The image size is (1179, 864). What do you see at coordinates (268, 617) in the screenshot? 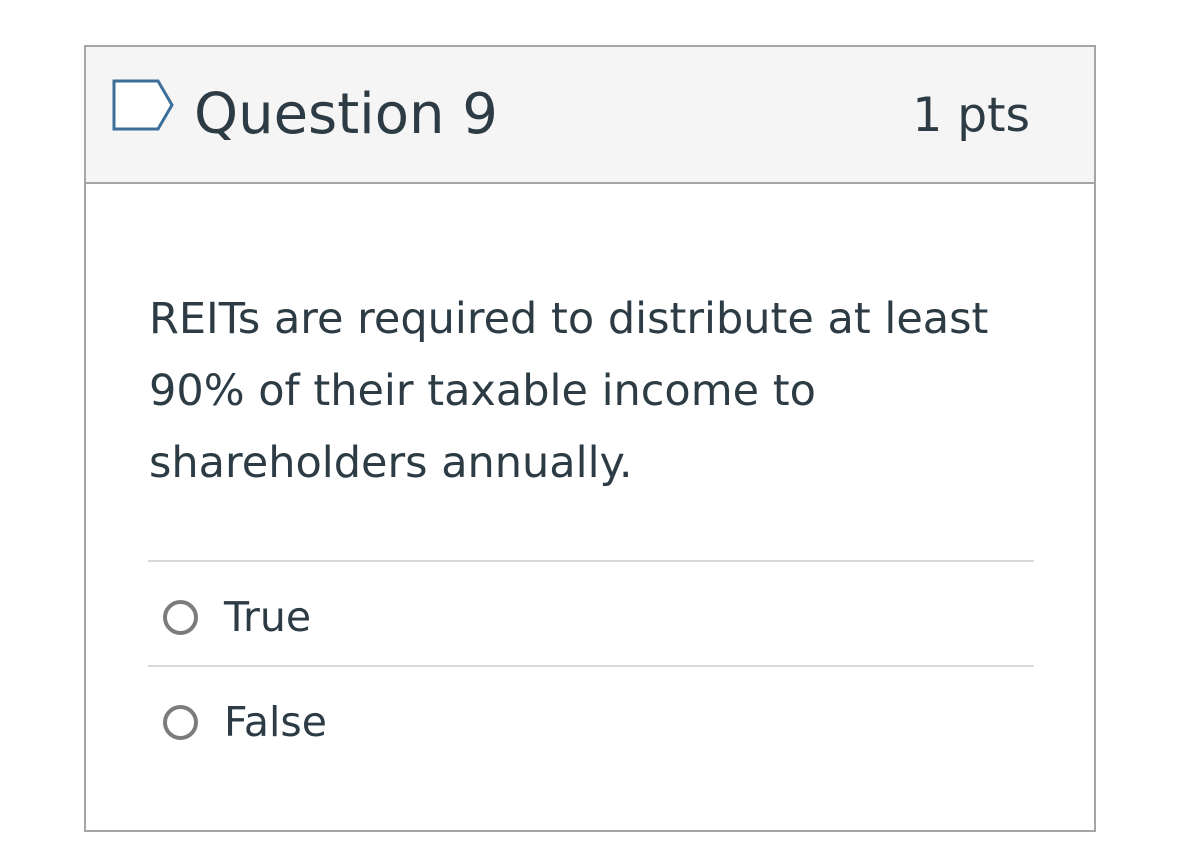
I see `answer-label-true: True` at bounding box center [268, 617].